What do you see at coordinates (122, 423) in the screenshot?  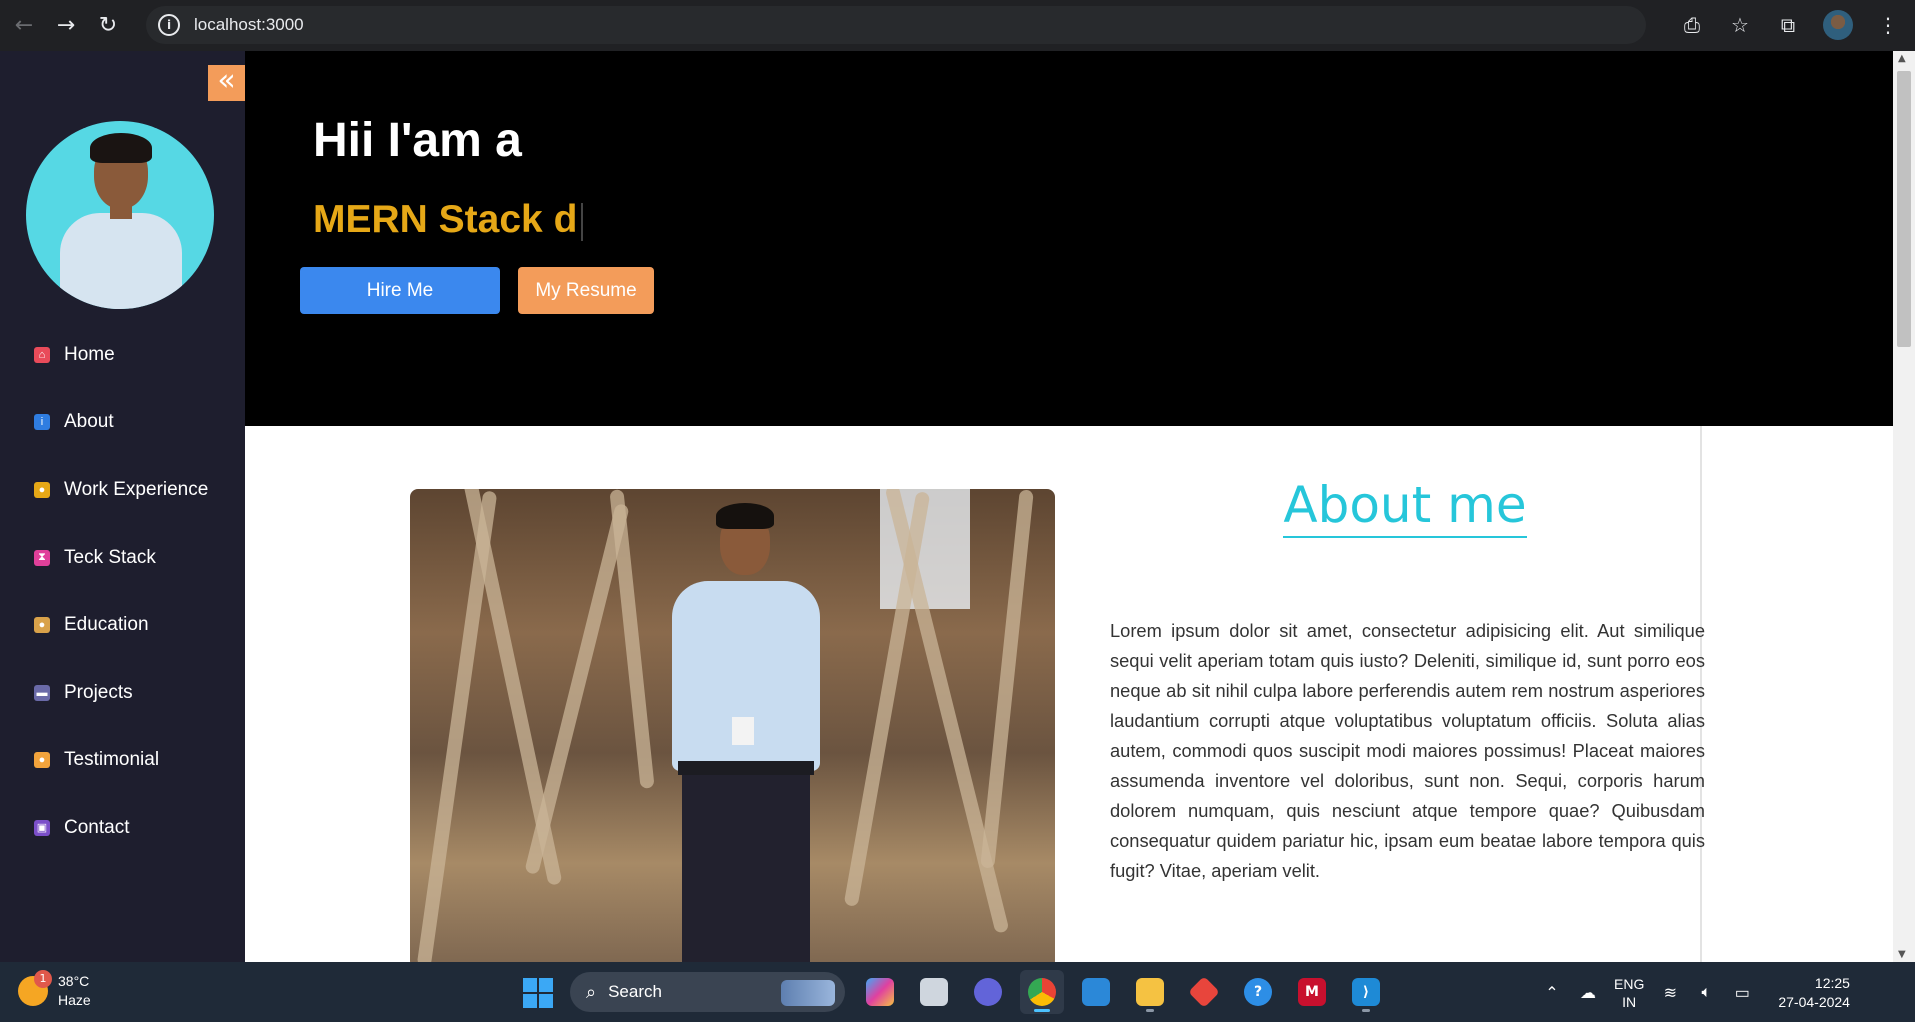 I see `sidebar-item-about: i About` at bounding box center [122, 423].